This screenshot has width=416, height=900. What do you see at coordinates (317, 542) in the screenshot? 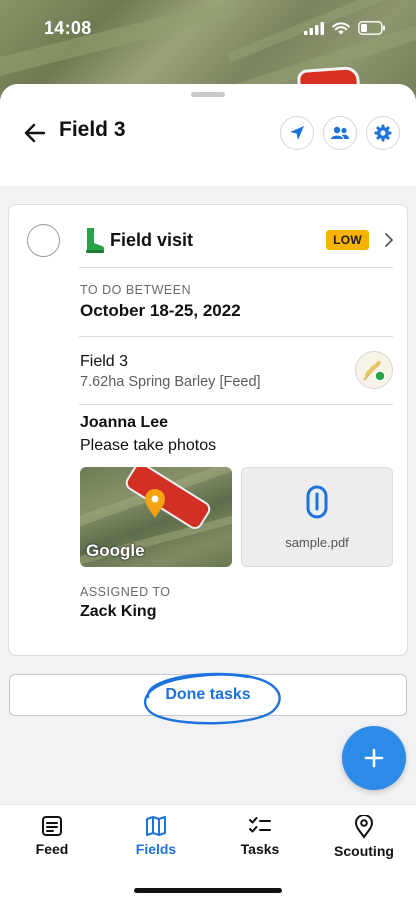
I see `attachment-name: sample.pdf` at bounding box center [317, 542].